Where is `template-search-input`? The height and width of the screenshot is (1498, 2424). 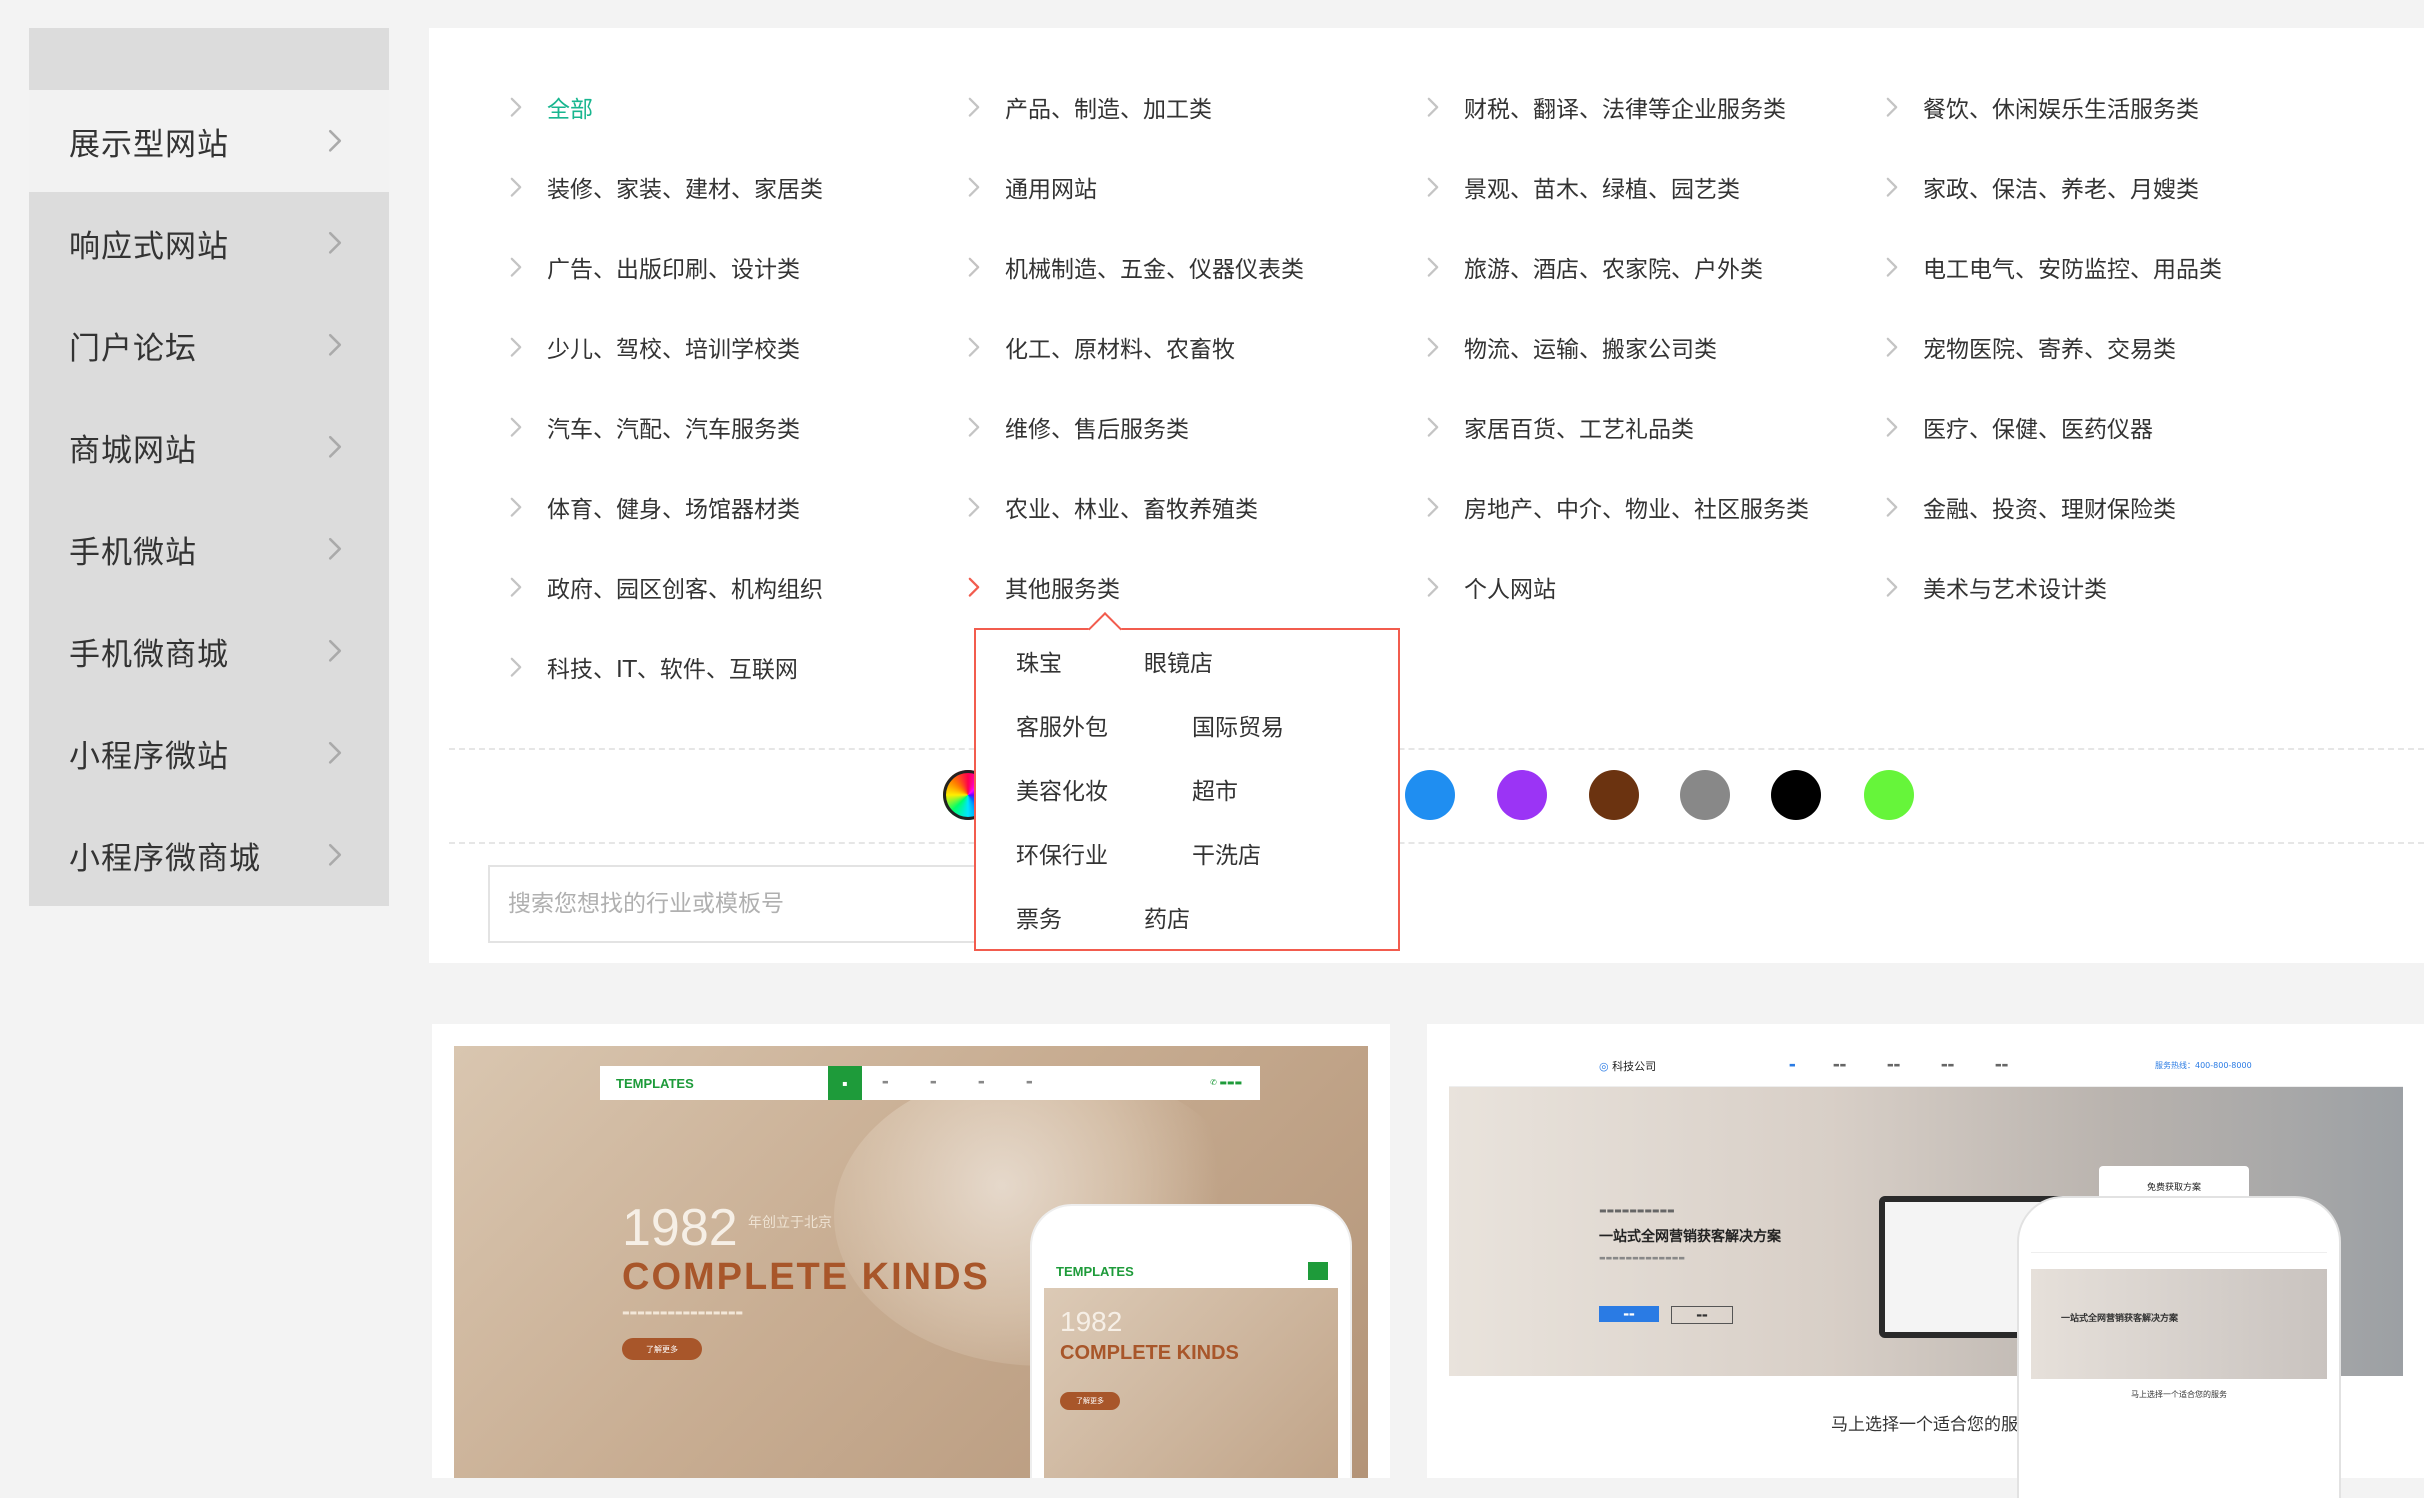
template-search-input is located at coordinates (748, 904).